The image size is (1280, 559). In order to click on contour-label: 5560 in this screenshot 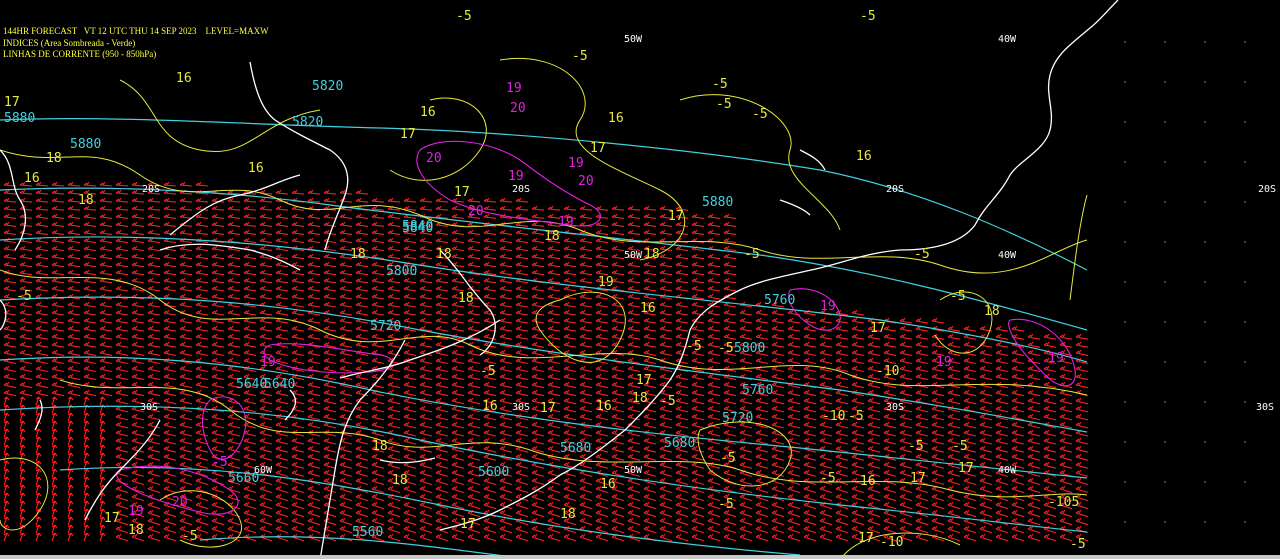, I will do `click(367, 532)`.